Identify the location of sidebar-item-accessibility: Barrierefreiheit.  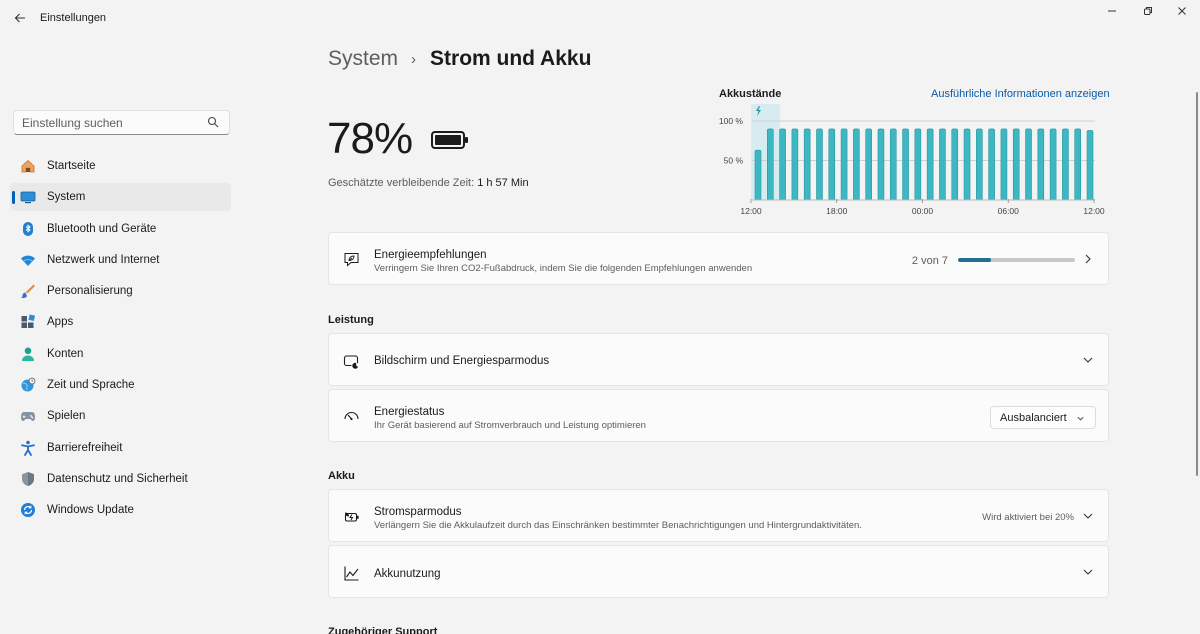
(120, 448).